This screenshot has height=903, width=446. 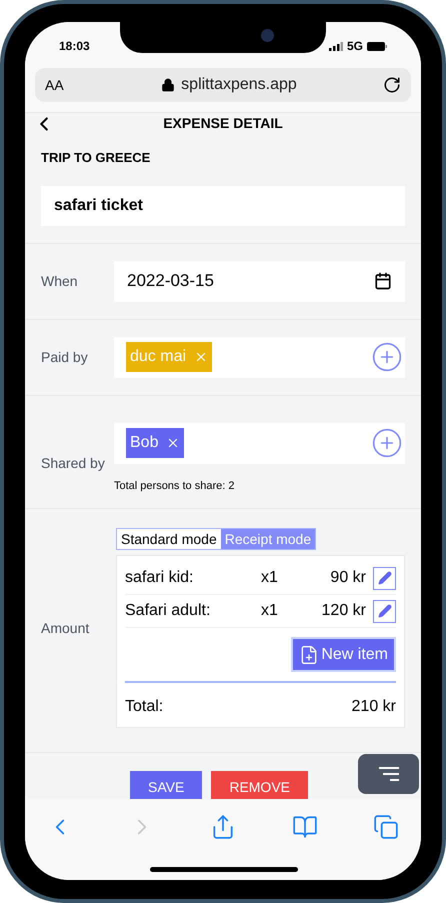 What do you see at coordinates (169, 539) in the screenshot?
I see `mode-tab: Standard mode` at bounding box center [169, 539].